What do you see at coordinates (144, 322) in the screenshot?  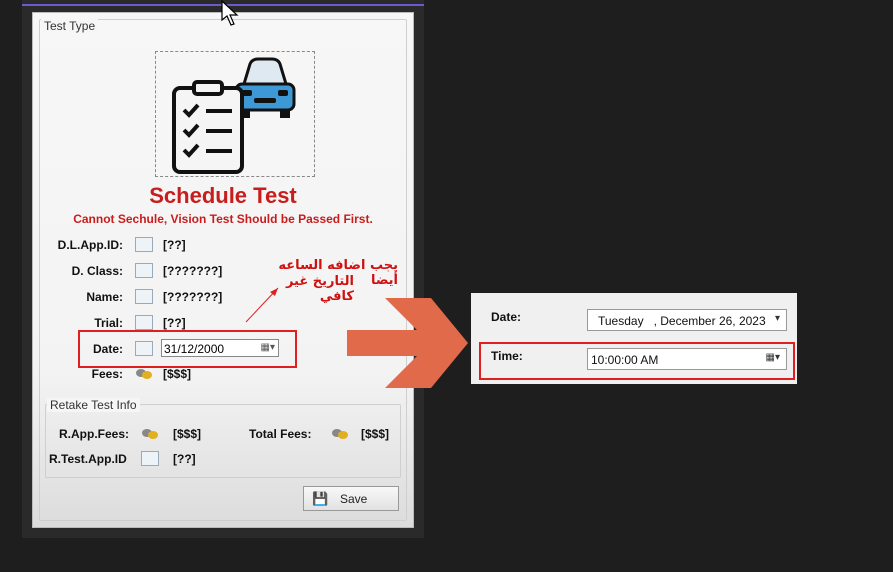 I see `trial-icon` at bounding box center [144, 322].